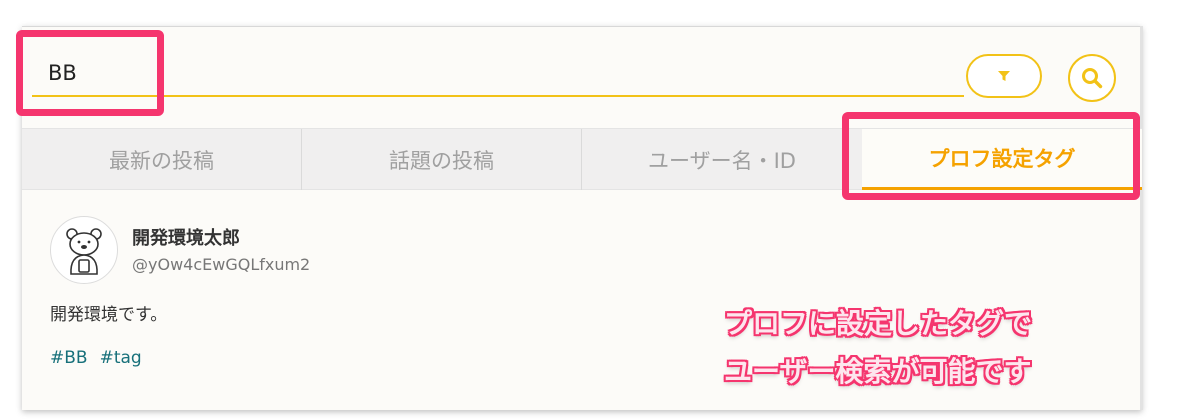 Image resolution: width=1200 pixels, height=419 pixels. Describe the element at coordinates (1141, 218) in the screenshot. I see `scrollbar-track` at that location.